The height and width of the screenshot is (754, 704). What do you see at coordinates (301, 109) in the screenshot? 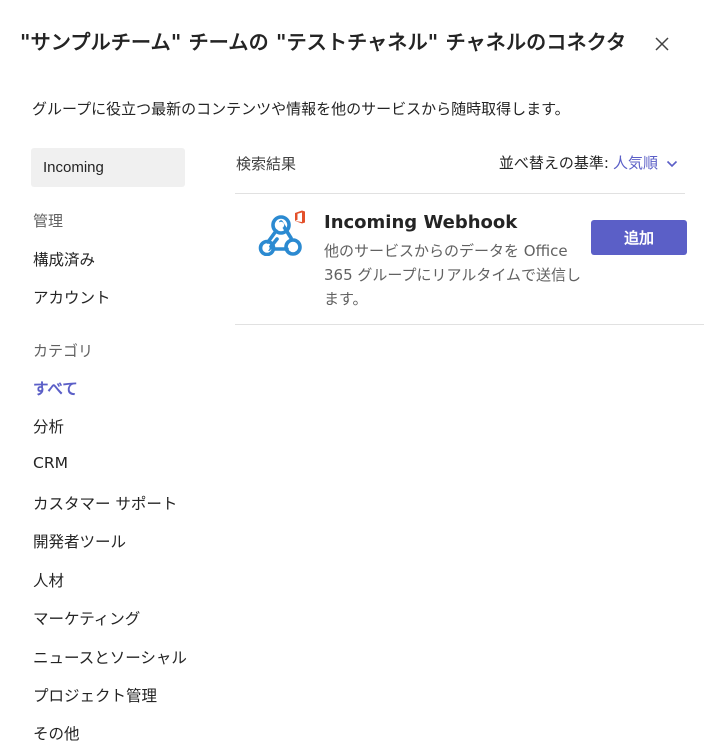
I see `dialog-description: グループに役立つ最新のコンテンツや情報を他のサービスから随時取得します。` at bounding box center [301, 109].